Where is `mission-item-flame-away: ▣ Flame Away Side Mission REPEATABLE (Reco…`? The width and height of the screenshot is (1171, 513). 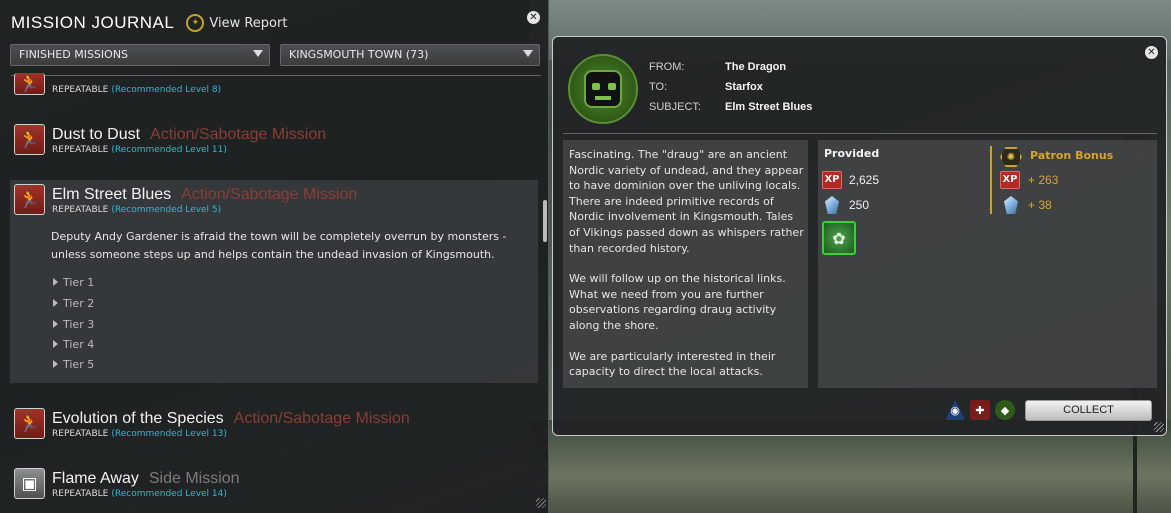 mission-item-flame-away: ▣ Flame Away Side Mission REPEATABLE (Reco… is located at coordinates (274, 486).